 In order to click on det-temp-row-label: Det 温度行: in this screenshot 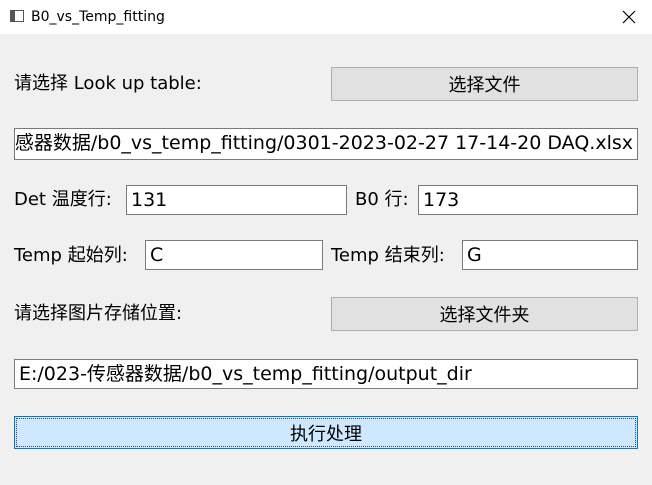, I will do `click(63, 199)`.